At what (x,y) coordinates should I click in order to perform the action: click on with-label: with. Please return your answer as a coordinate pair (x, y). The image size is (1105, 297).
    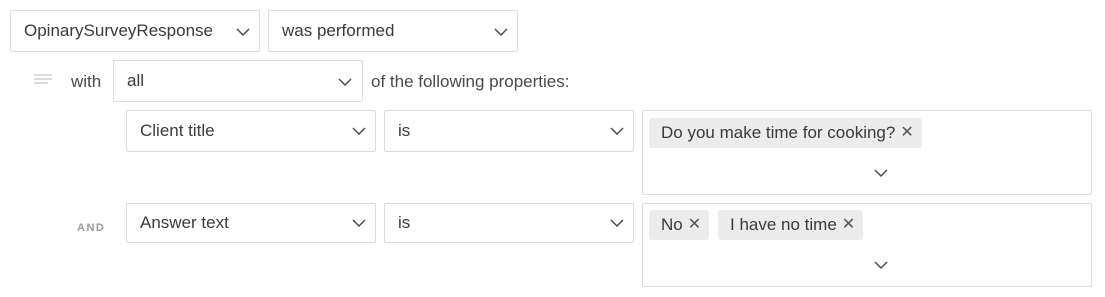
    Looking at the image, I should click on (86, 81).